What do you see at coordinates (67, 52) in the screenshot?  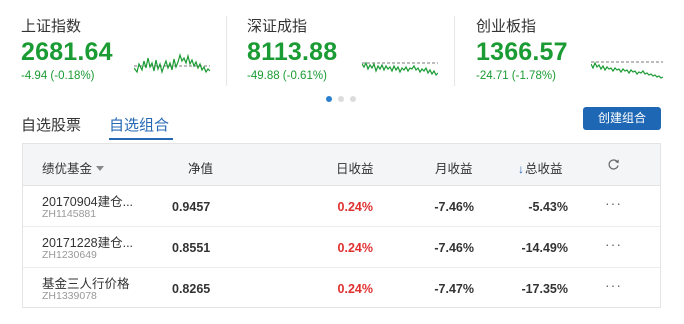 I see `index-value: 2681.64` at bounding box center [67, 52].